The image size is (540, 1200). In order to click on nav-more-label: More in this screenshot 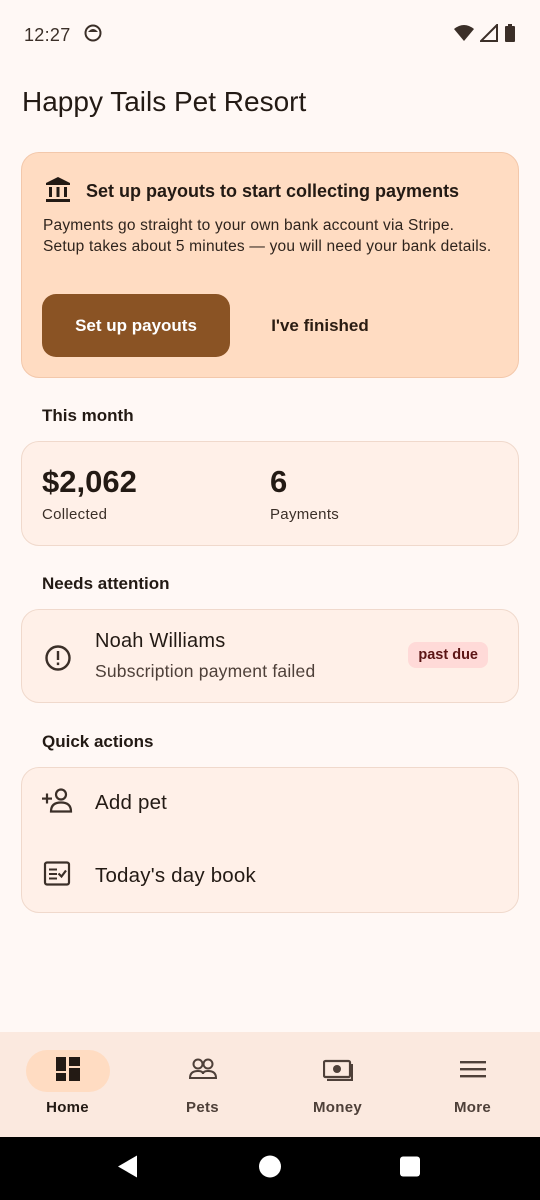, I will do `click(472, 1107)`.